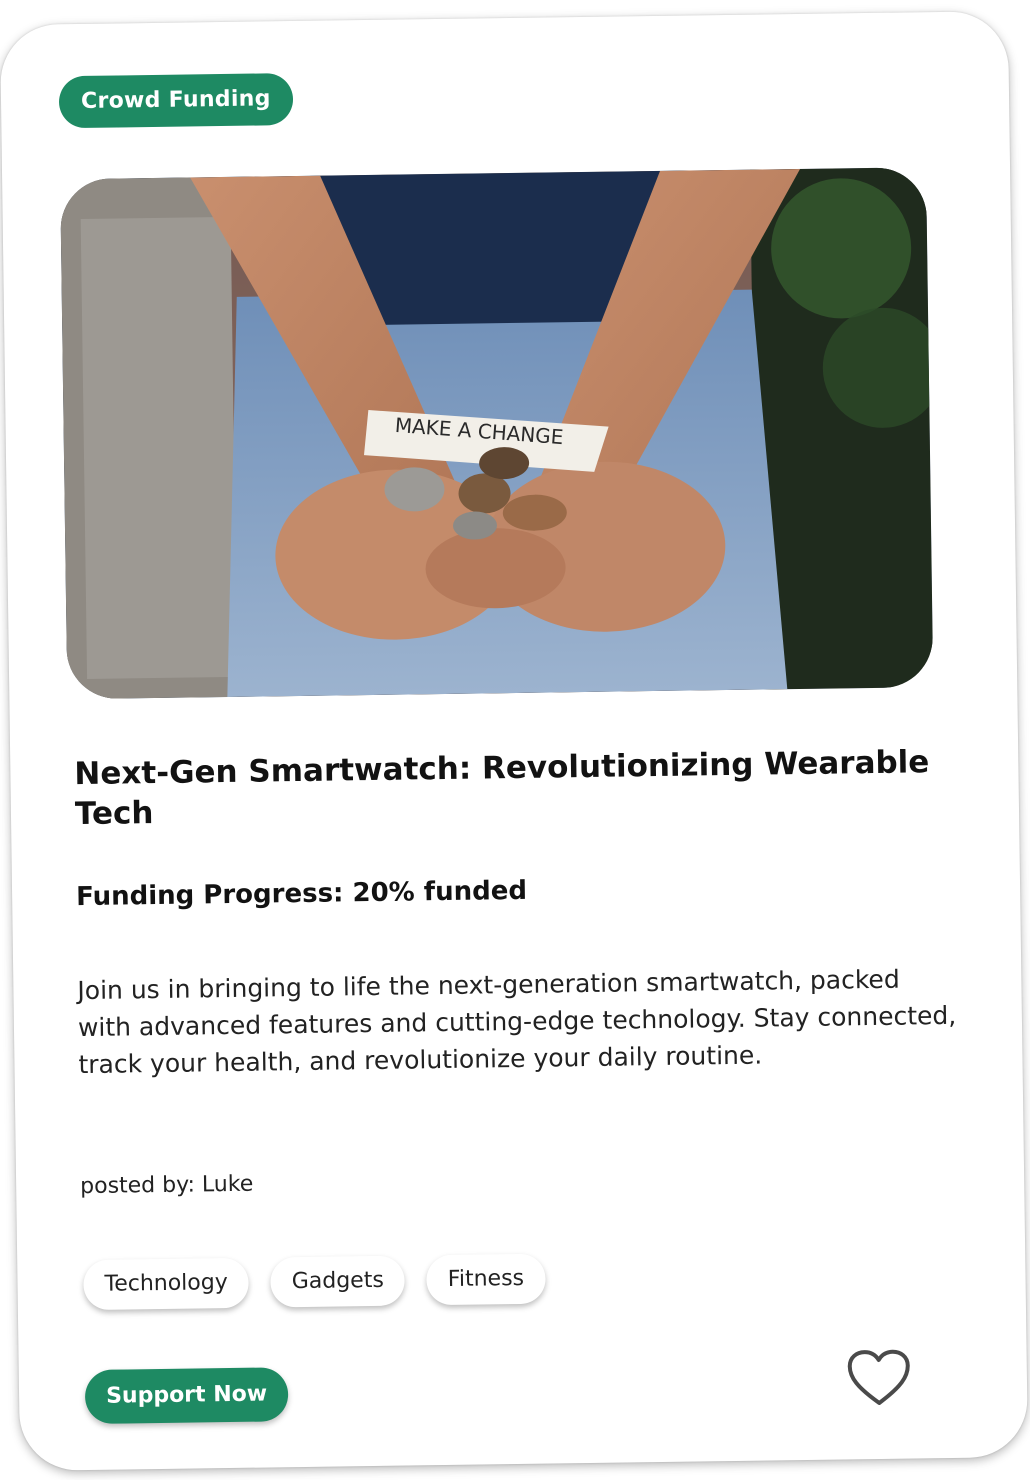  What do you see at coordinates (167, 1185) in the screenshot?
I see `posted-by: posted by: Luke` at bounding box center [167, 1185].